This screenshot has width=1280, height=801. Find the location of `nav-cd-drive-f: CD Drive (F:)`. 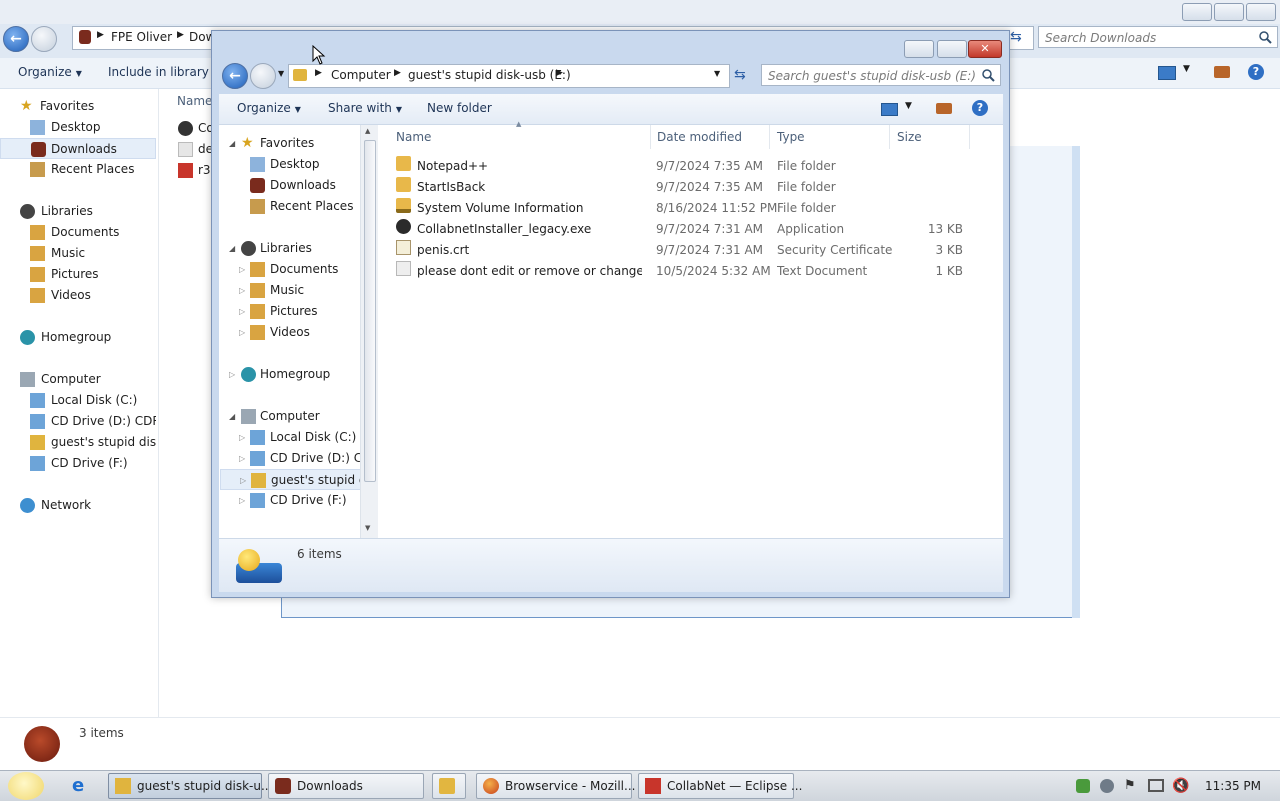

nav-cd-drive-f: CD Drive (F:) is located at coordinates (93, 463).